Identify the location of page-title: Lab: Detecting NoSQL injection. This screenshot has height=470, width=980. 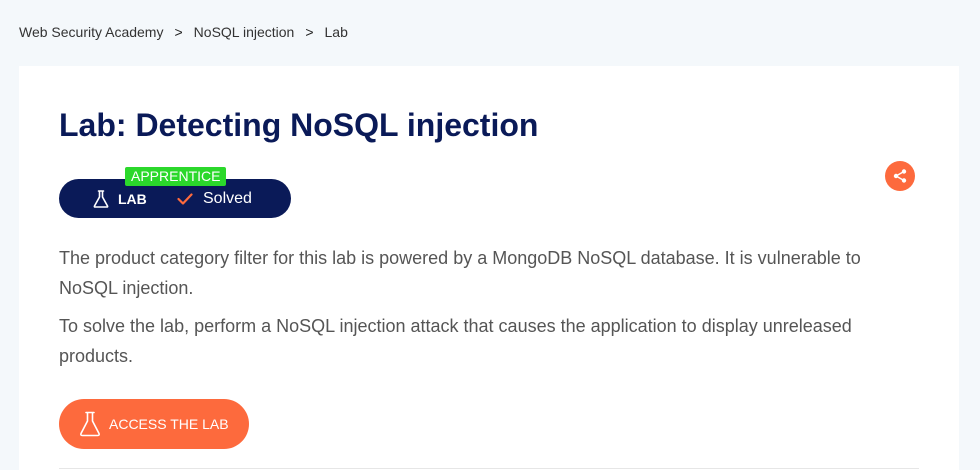
(299, 125).